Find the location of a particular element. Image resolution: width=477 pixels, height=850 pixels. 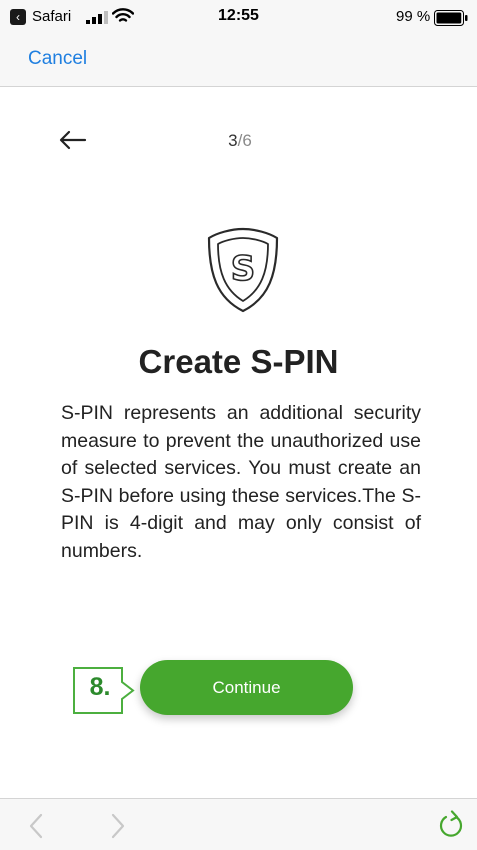

cancel-button: Cancel is located at coordinates (57, 59).